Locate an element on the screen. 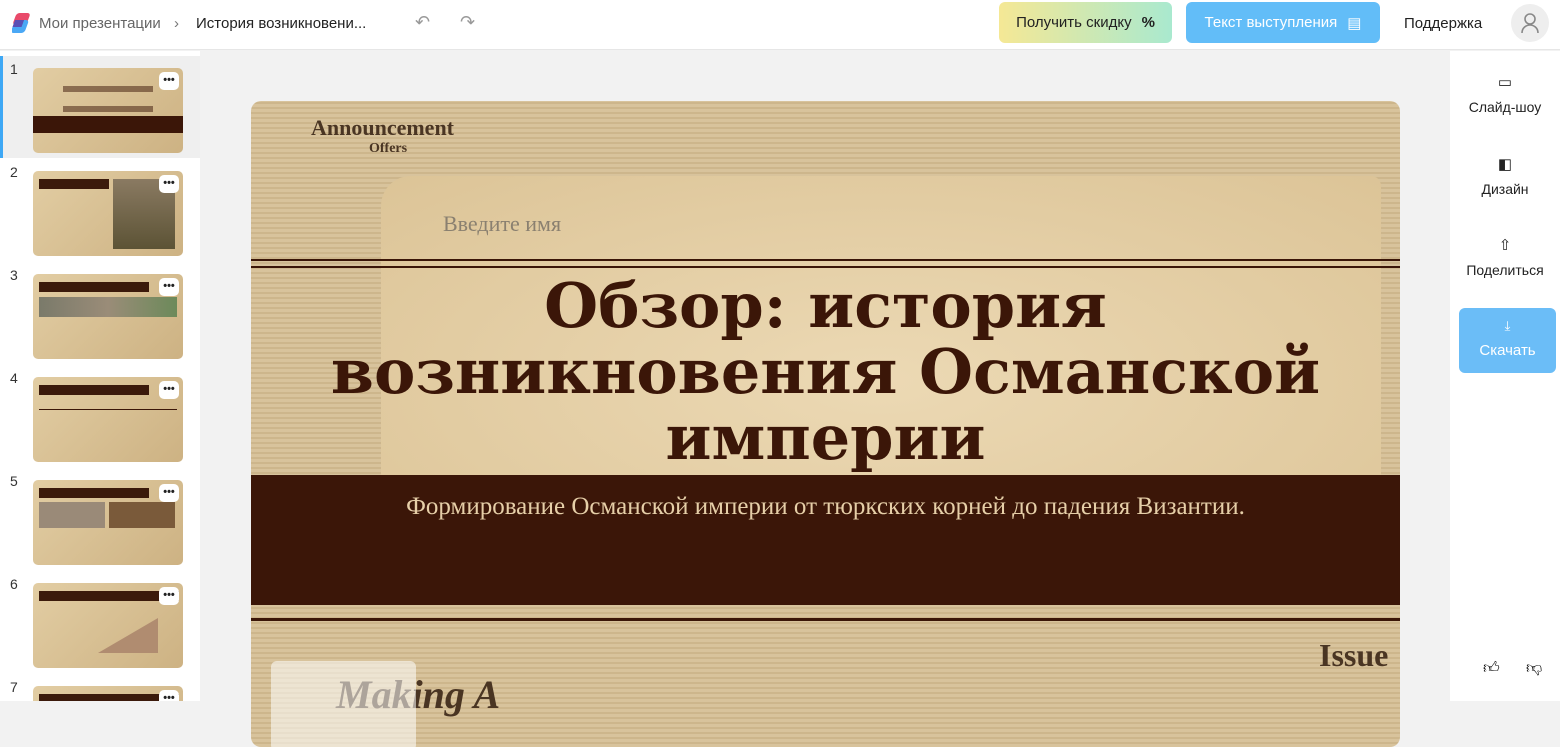  slide-thumbnail-7: 7 ••• is located at coordinates (100, 687).